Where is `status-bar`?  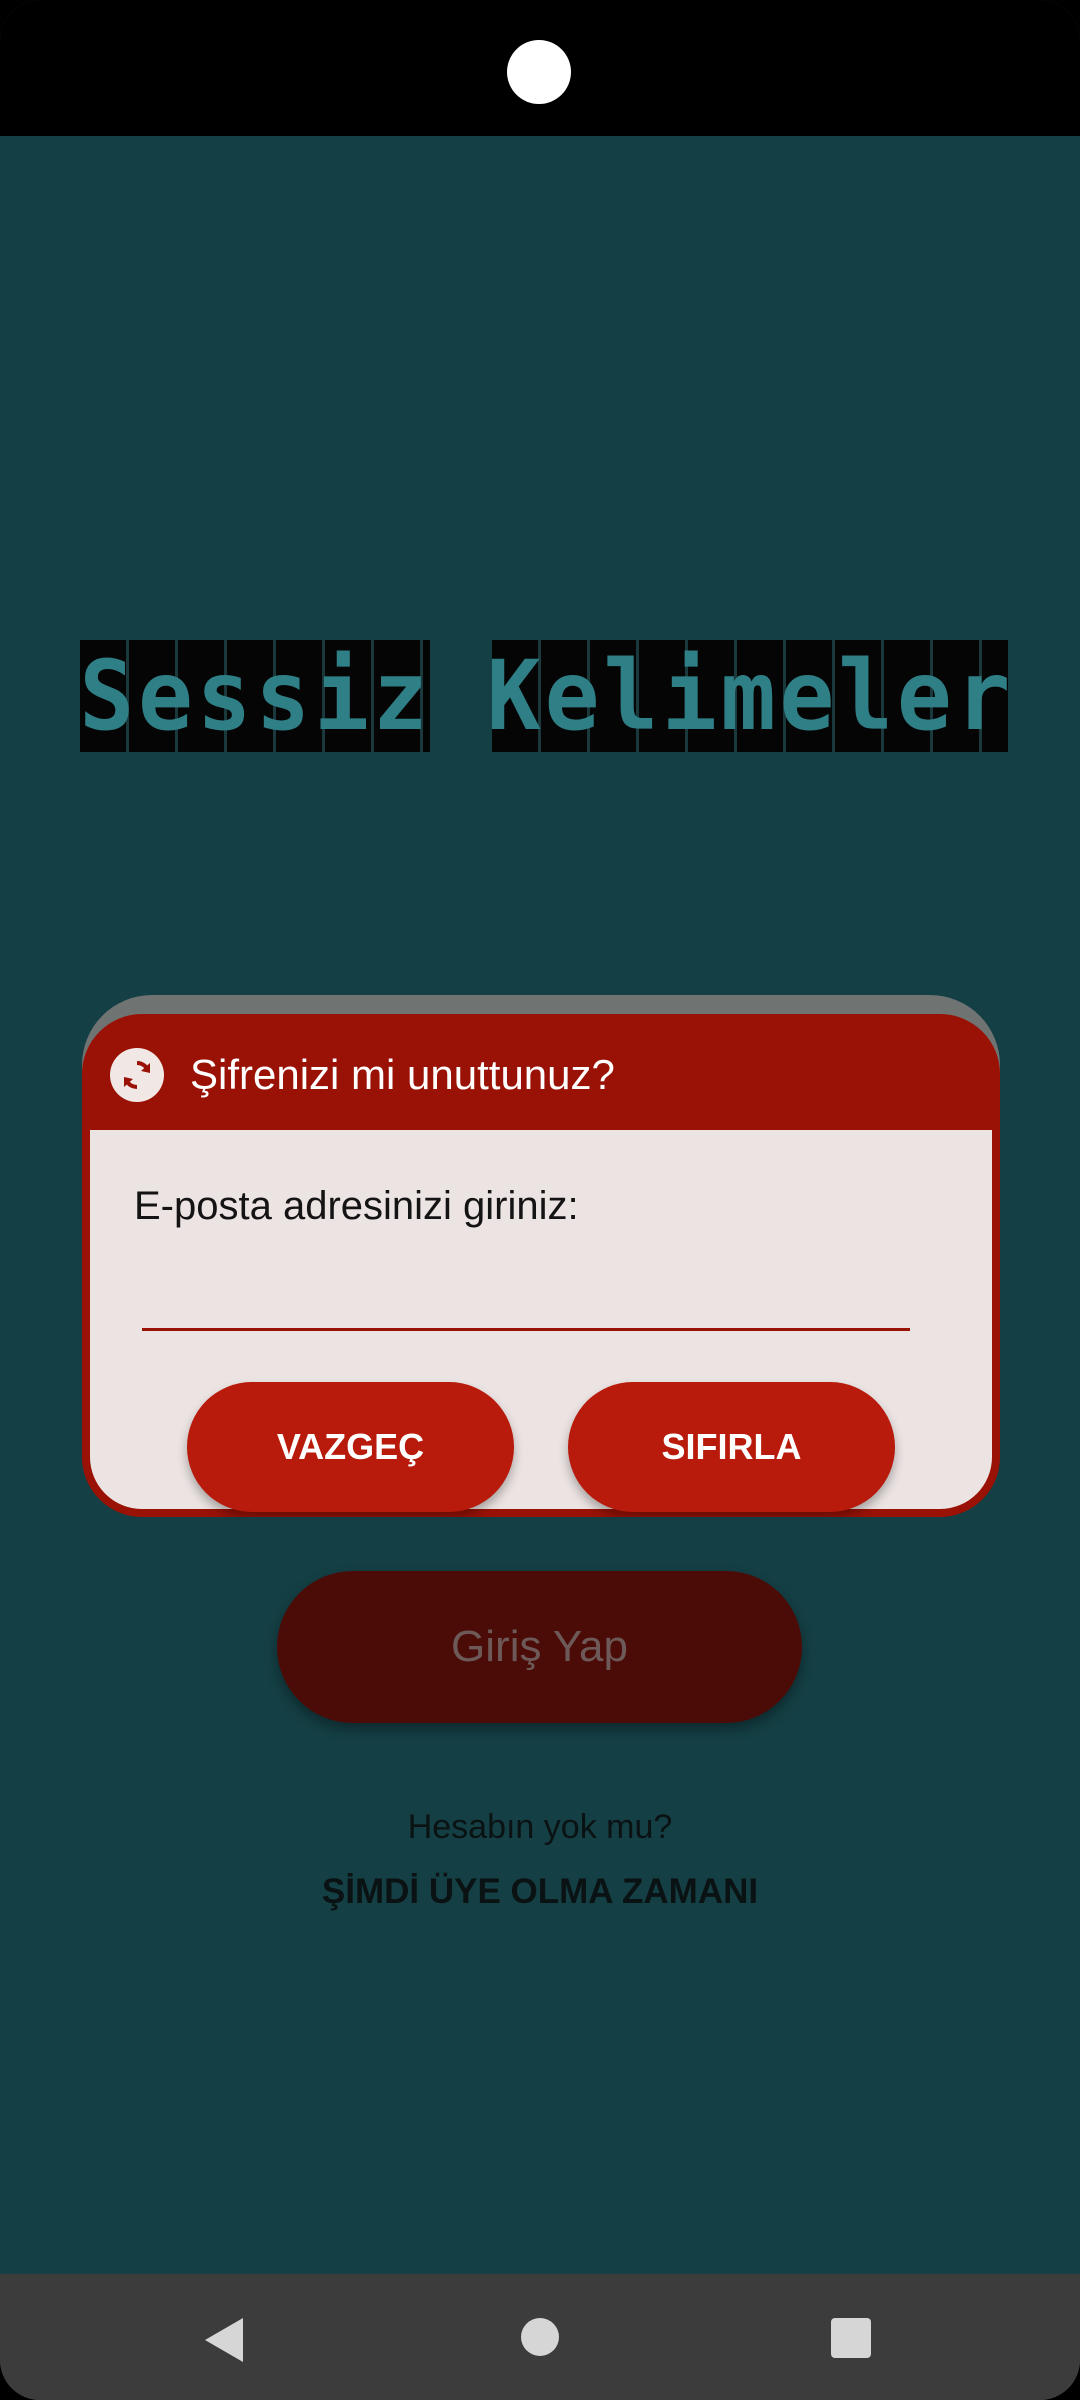 status-bar is located at coordinates (540, 68).